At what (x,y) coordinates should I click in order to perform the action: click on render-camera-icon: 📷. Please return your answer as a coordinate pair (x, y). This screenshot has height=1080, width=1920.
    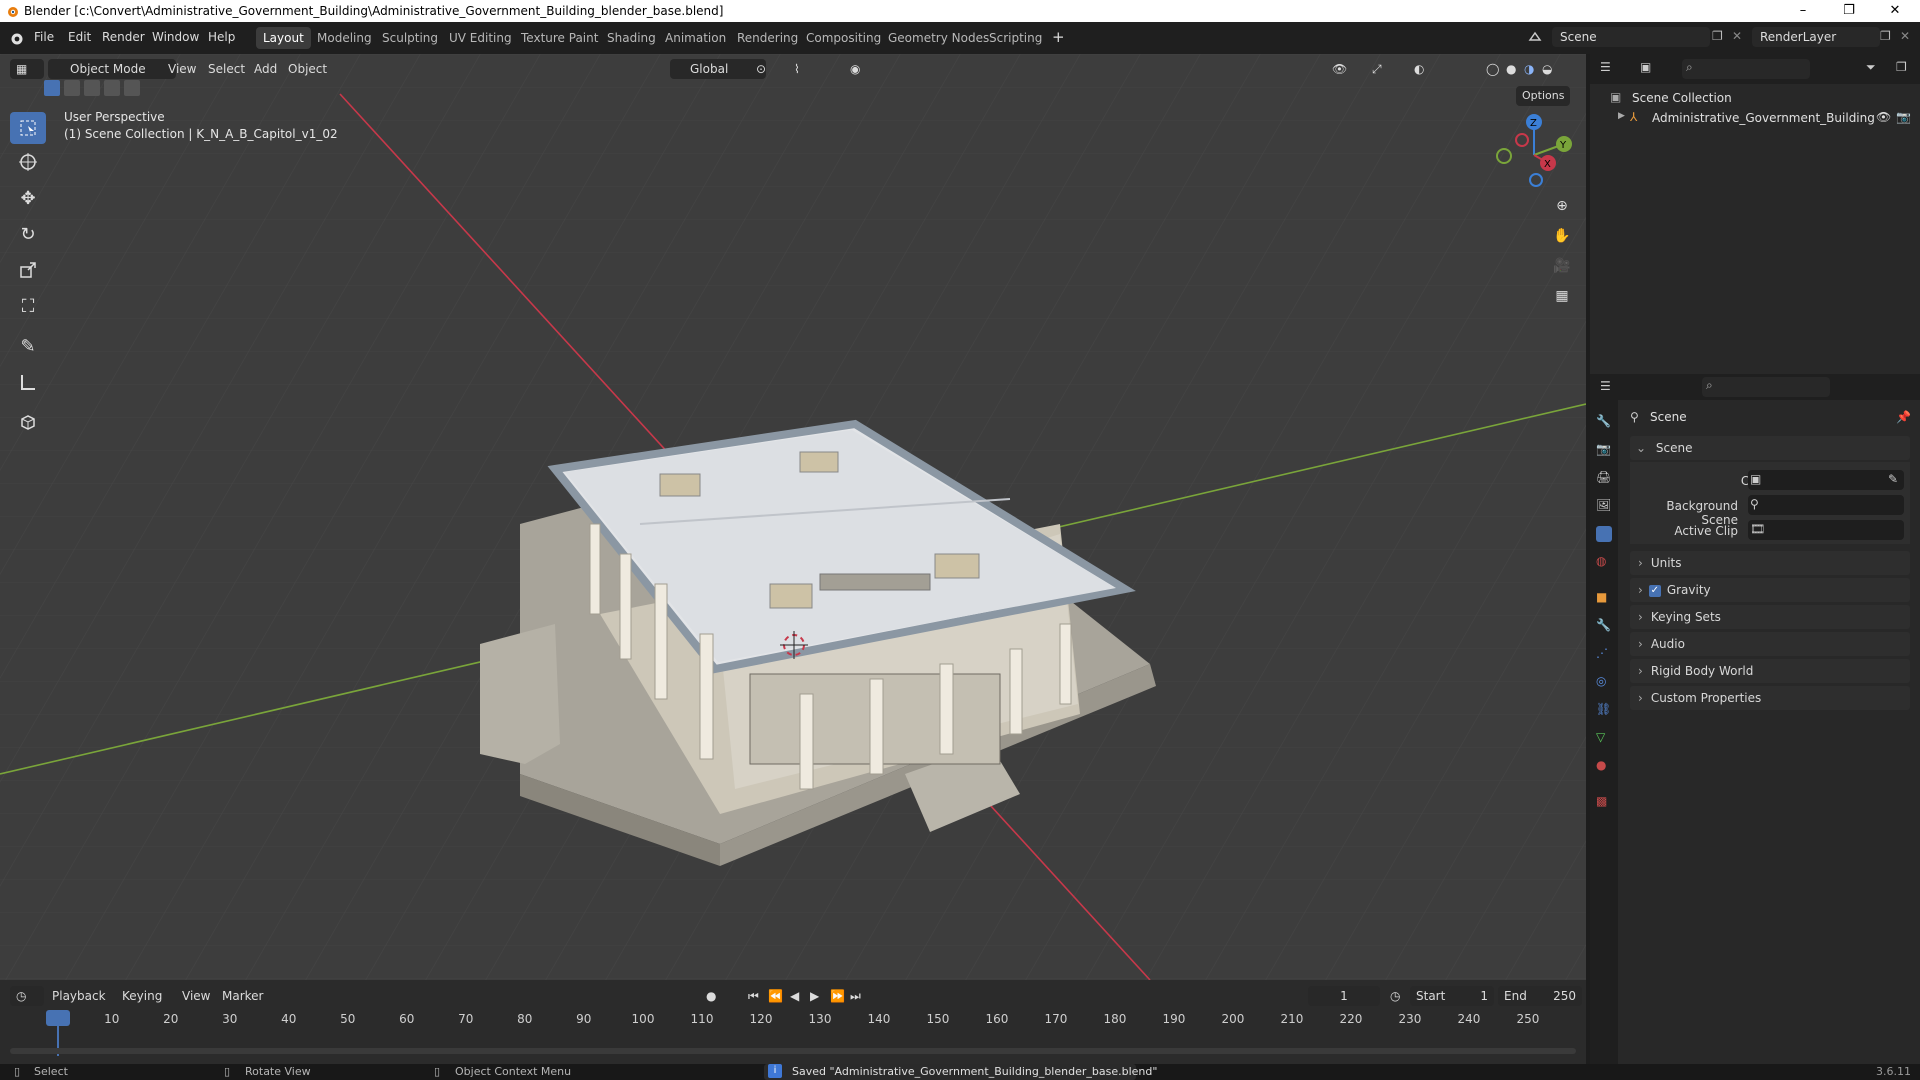
    Looking at the image, I should click on (1903, 117).